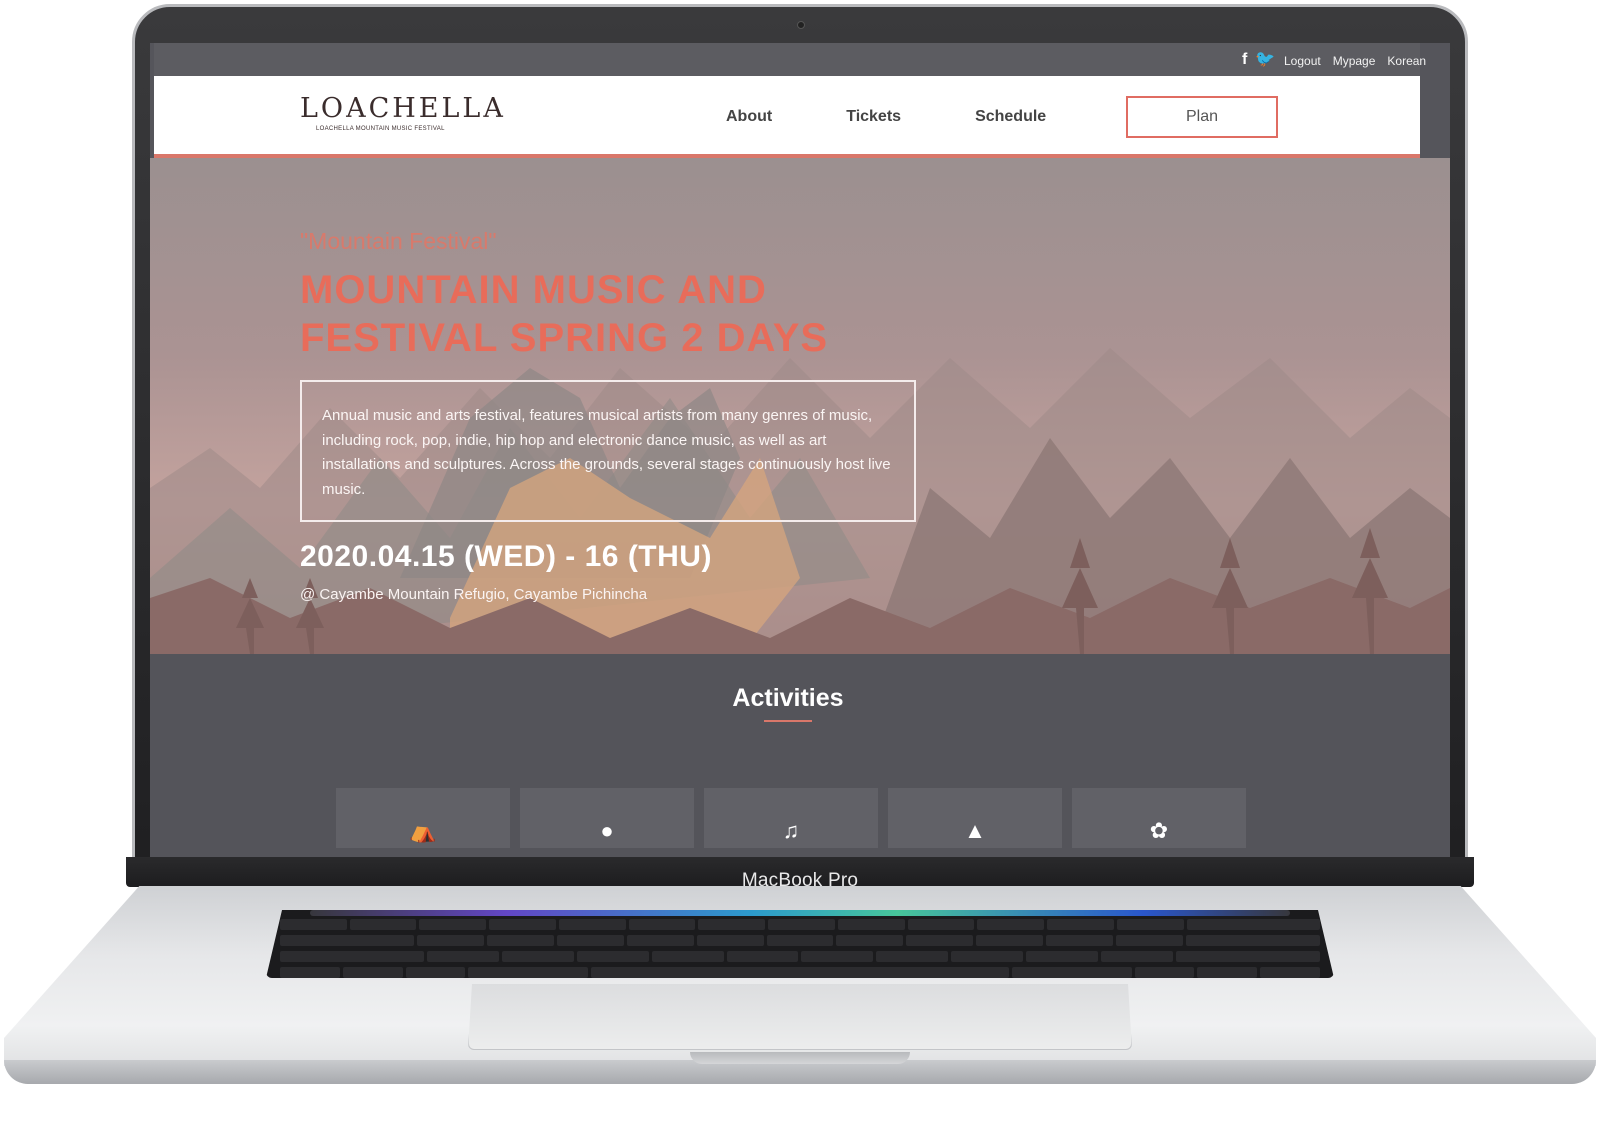 The image size is (1600, 1136). Describe the element at coordinates (1159, 830) in the screenshot. I see `camera-icon: ✿` at that location.